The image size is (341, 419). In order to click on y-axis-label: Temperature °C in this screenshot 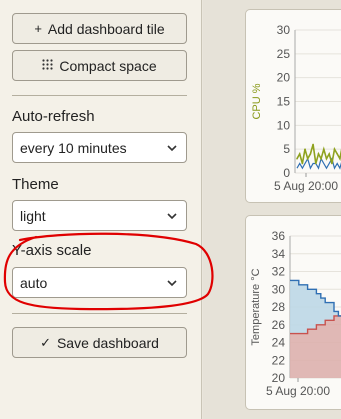, I will do `click(256, 306)`.